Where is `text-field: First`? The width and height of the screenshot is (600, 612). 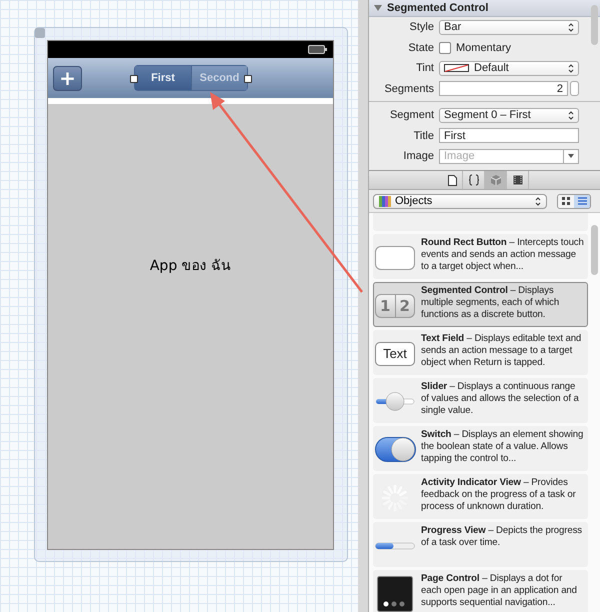 text-field: First is located at coordinates (509, 136).